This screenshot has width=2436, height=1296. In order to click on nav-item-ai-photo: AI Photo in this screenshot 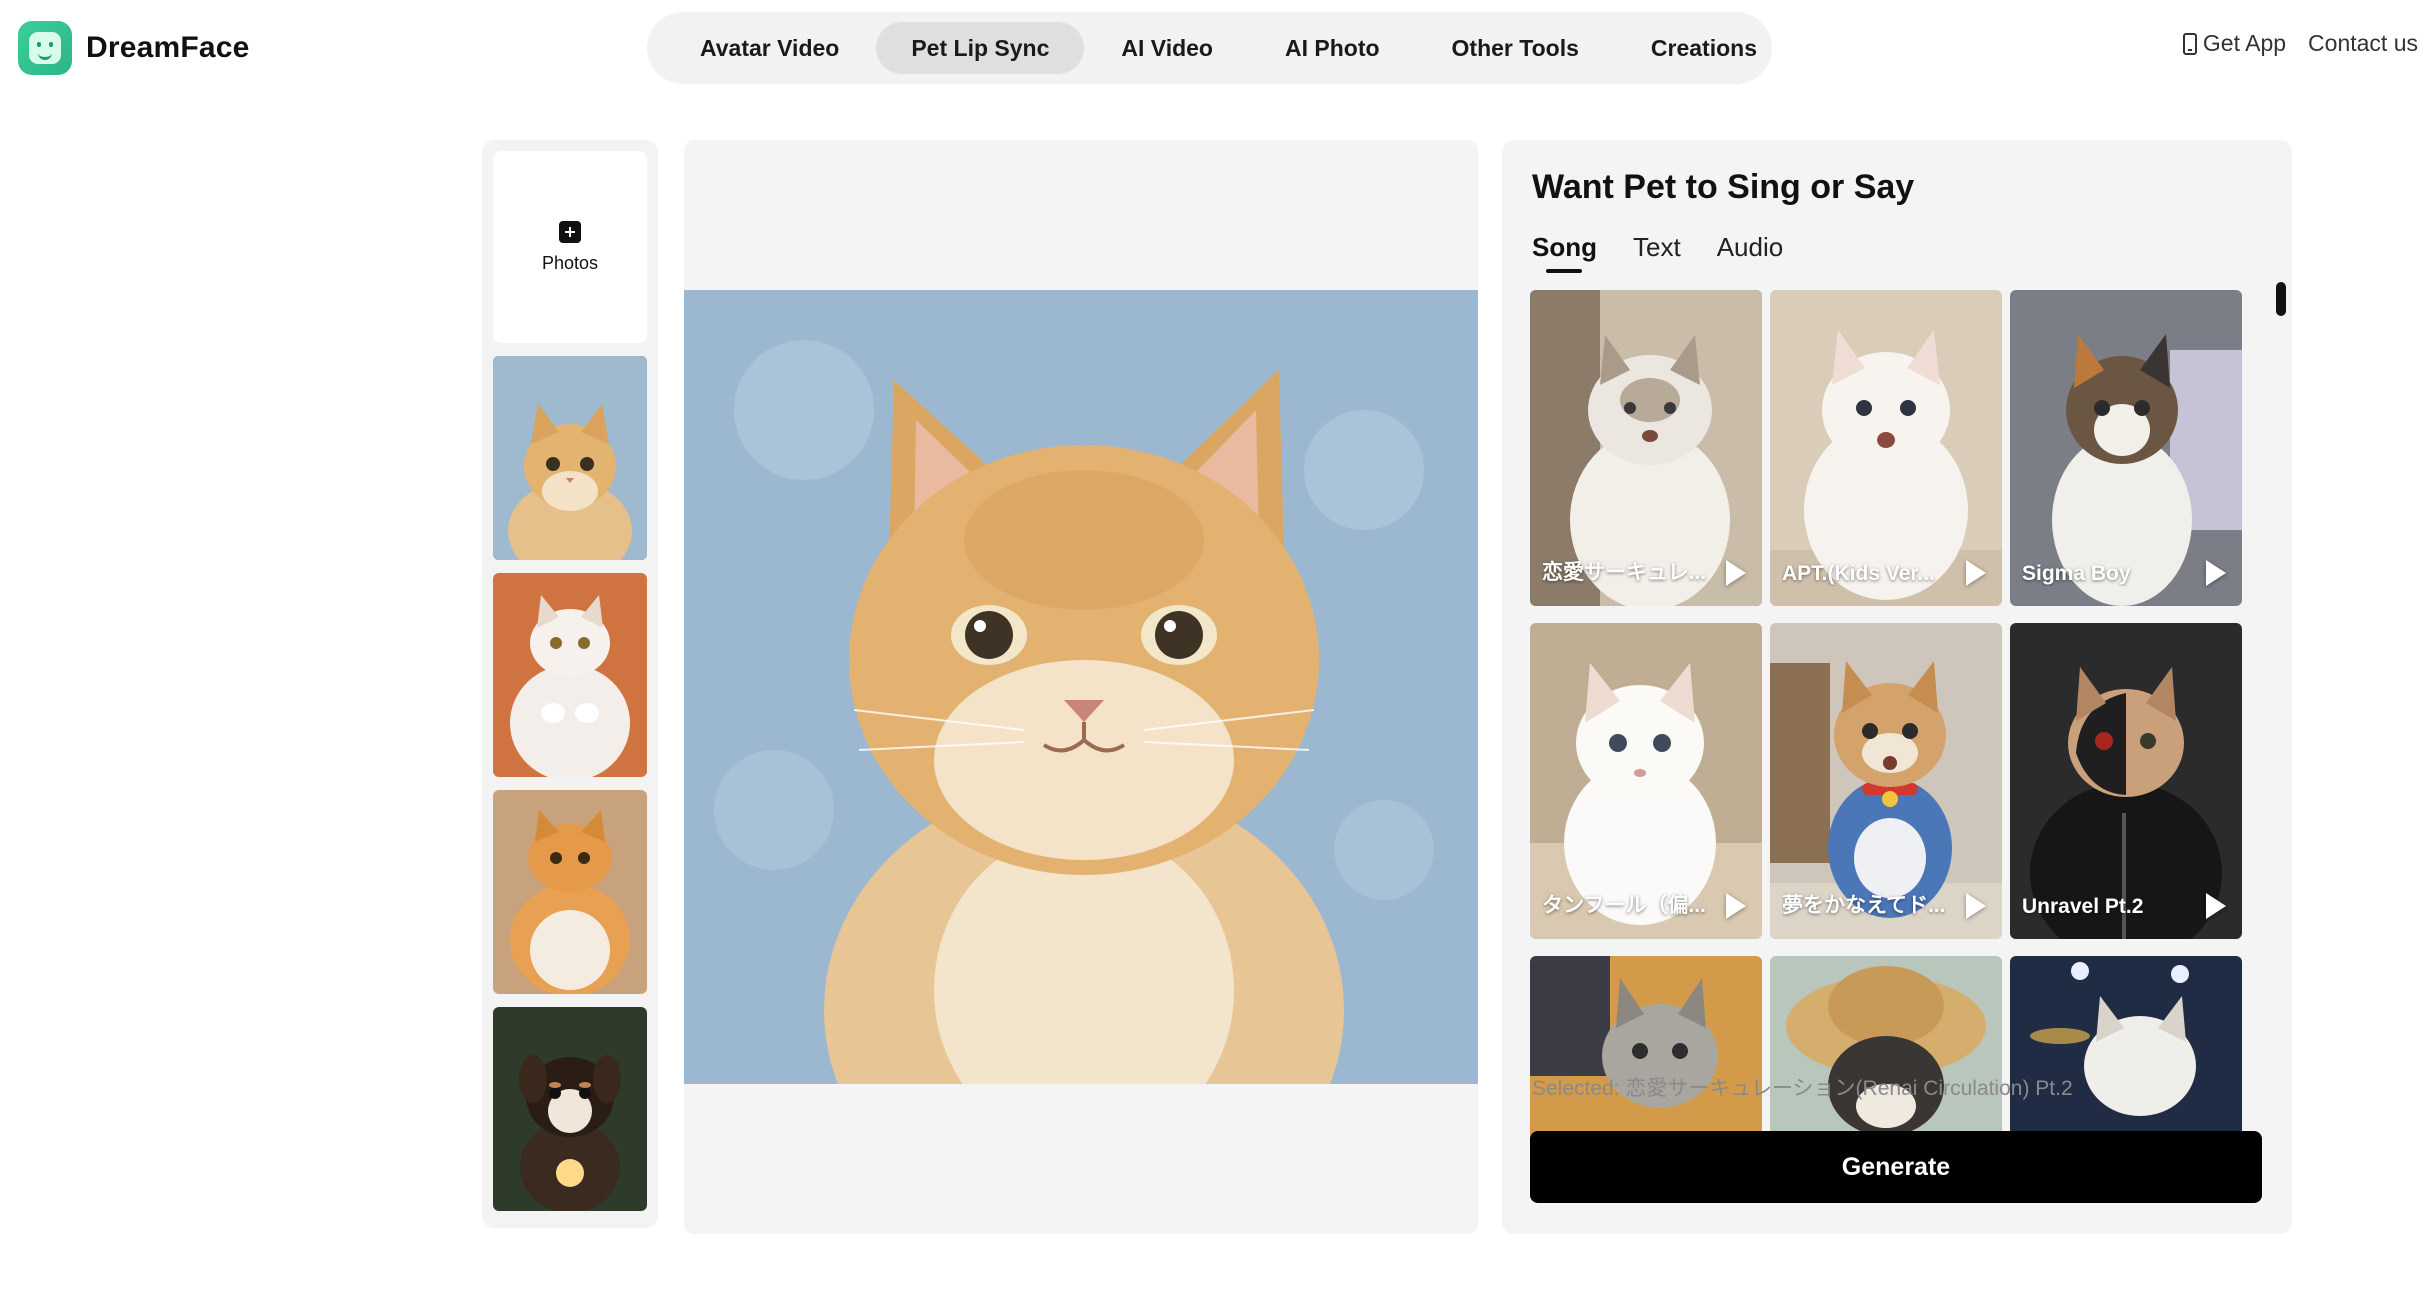, I will do `click(1332, 48)`.